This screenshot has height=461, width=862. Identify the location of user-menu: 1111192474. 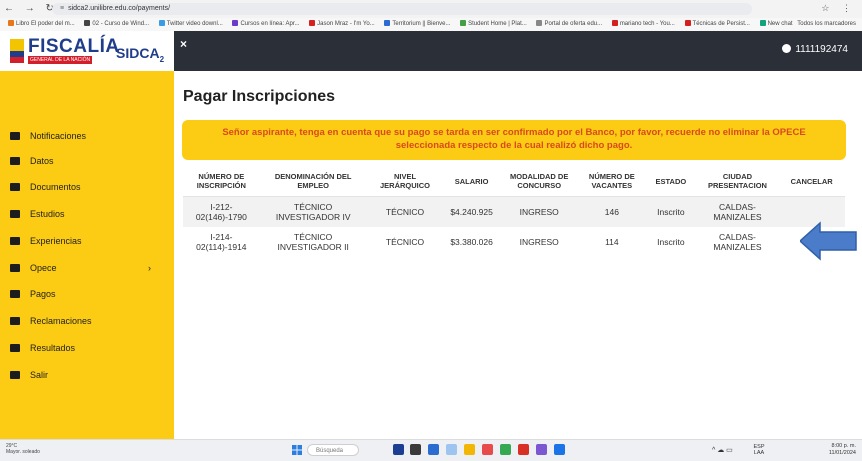
(815, 49).